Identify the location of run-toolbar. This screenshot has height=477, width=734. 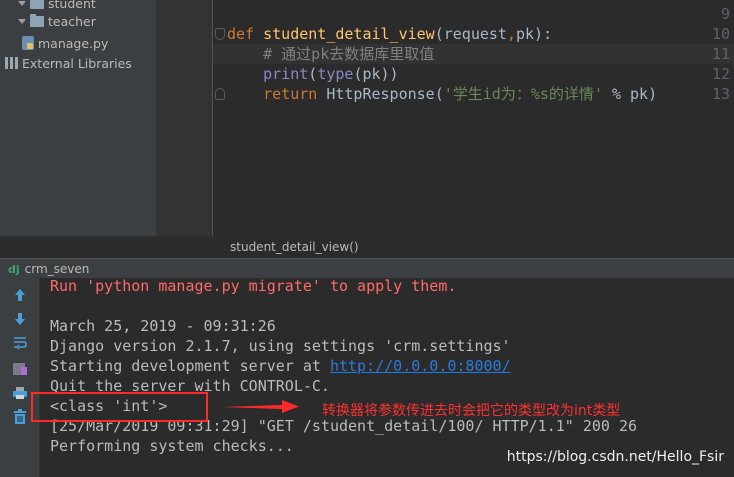
(20, 377).